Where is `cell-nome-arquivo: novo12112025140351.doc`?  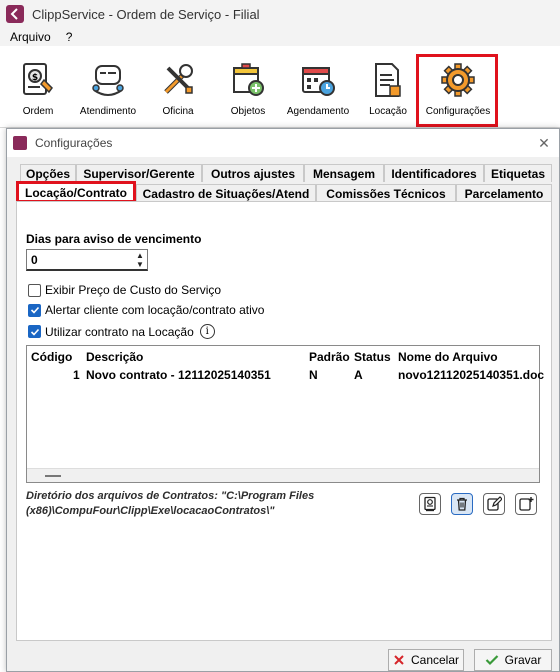 cell-nome-arquivo: novo12112025140351.doc is located at coordinates (471, 375).